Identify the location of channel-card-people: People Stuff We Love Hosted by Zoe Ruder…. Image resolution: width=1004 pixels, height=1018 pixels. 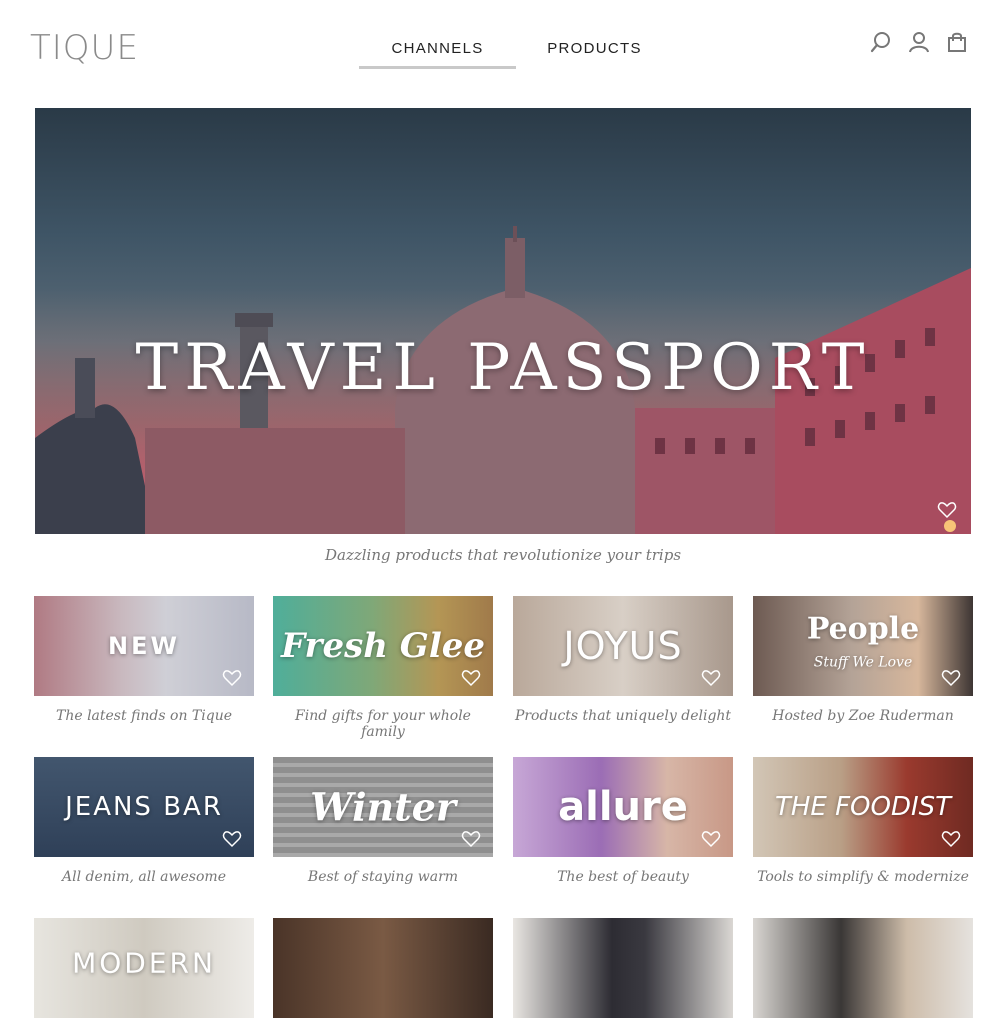
(863, 660).